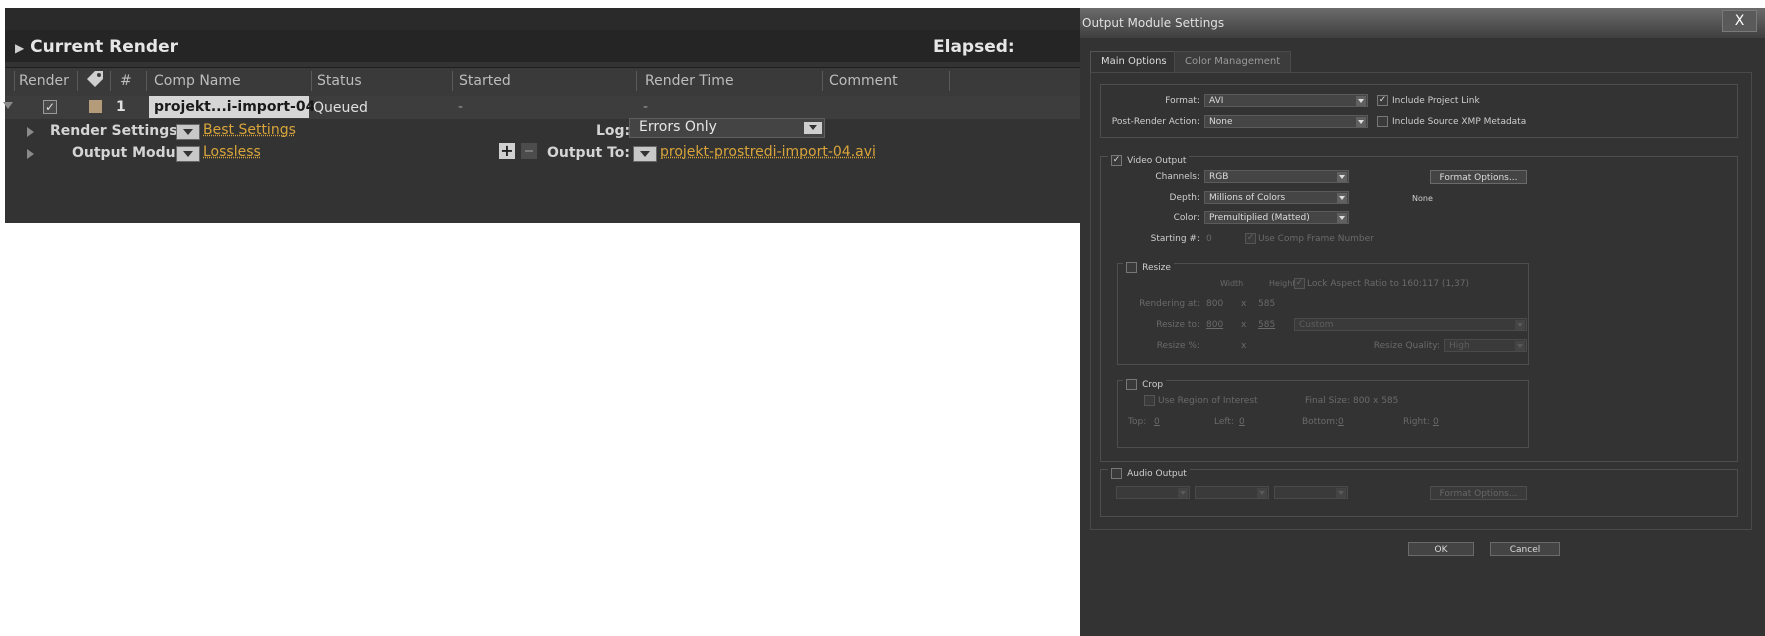 This screenshot has width=1765, height=636. What do you see at coordinates (1224, 422) in the screenshot?
I see `crop-left-label: Left:` at bounding box center [1224, 422].